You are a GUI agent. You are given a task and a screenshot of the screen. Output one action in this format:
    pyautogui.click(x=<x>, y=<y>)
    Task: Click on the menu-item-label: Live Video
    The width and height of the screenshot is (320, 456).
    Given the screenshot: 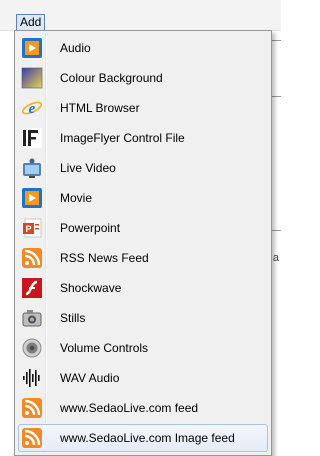 What is the action you would take?
    pyautogui.click(x=88, y=168)
    